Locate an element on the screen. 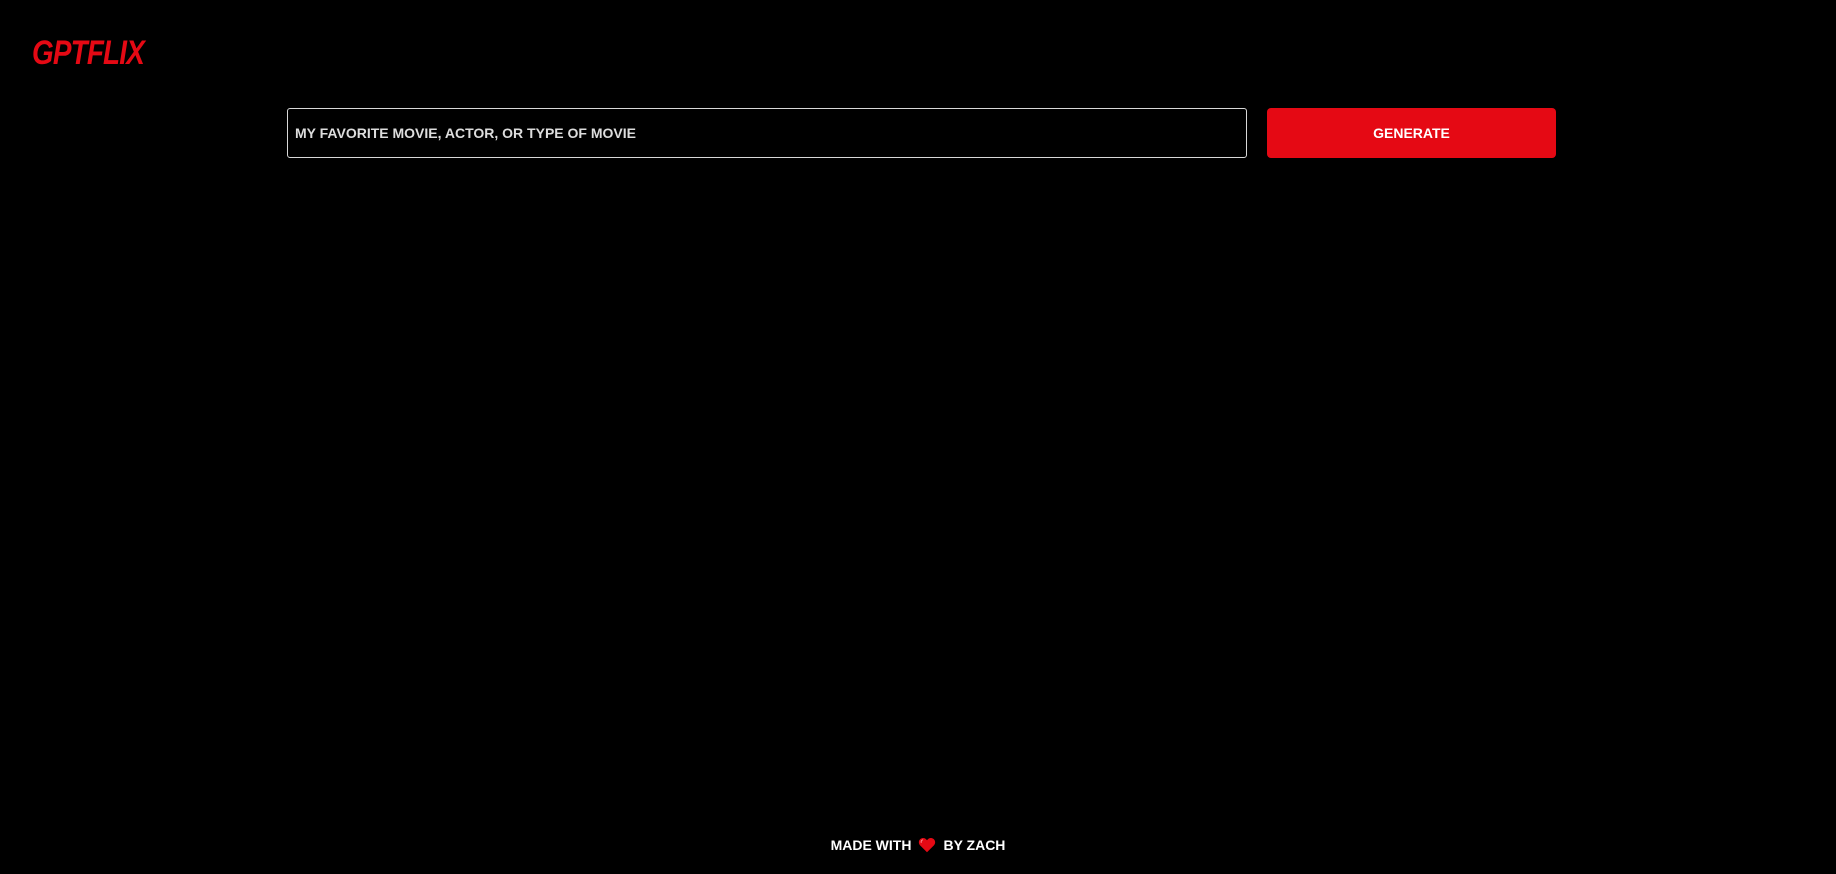  generate-button: GENERATE is located at coordinates (1411, 133).